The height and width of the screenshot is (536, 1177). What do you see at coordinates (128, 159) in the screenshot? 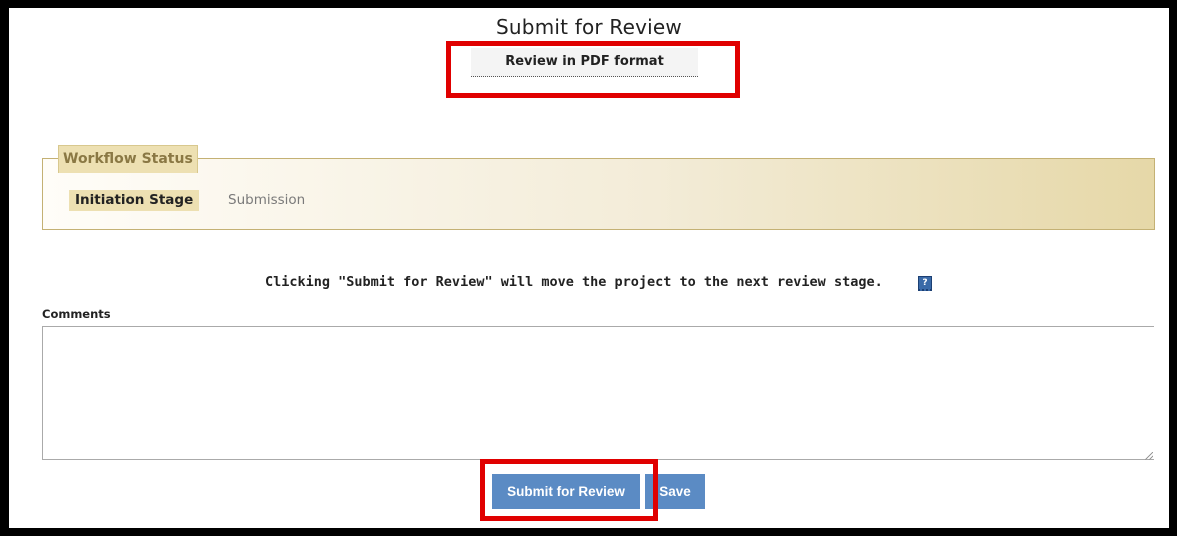
I see `workflow-status-legend: Workflow Status` at bounding box center [128, 159].